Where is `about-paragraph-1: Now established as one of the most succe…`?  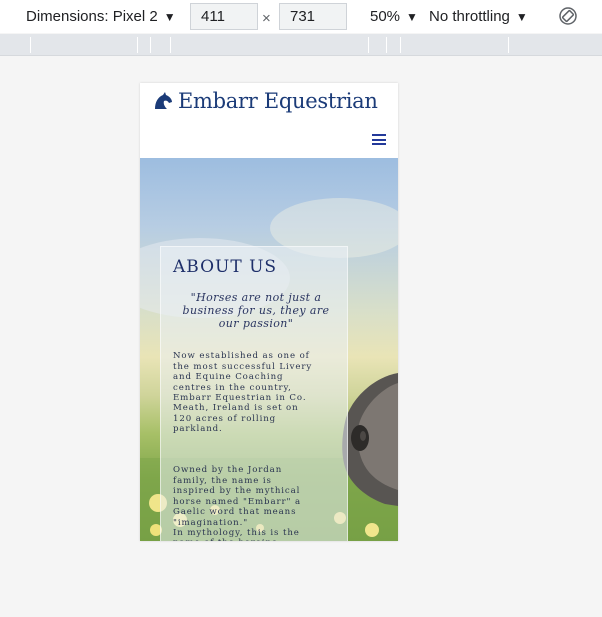
about-paragraph-1: Now established as one of the most succe… is located at coordinates (243, 393).